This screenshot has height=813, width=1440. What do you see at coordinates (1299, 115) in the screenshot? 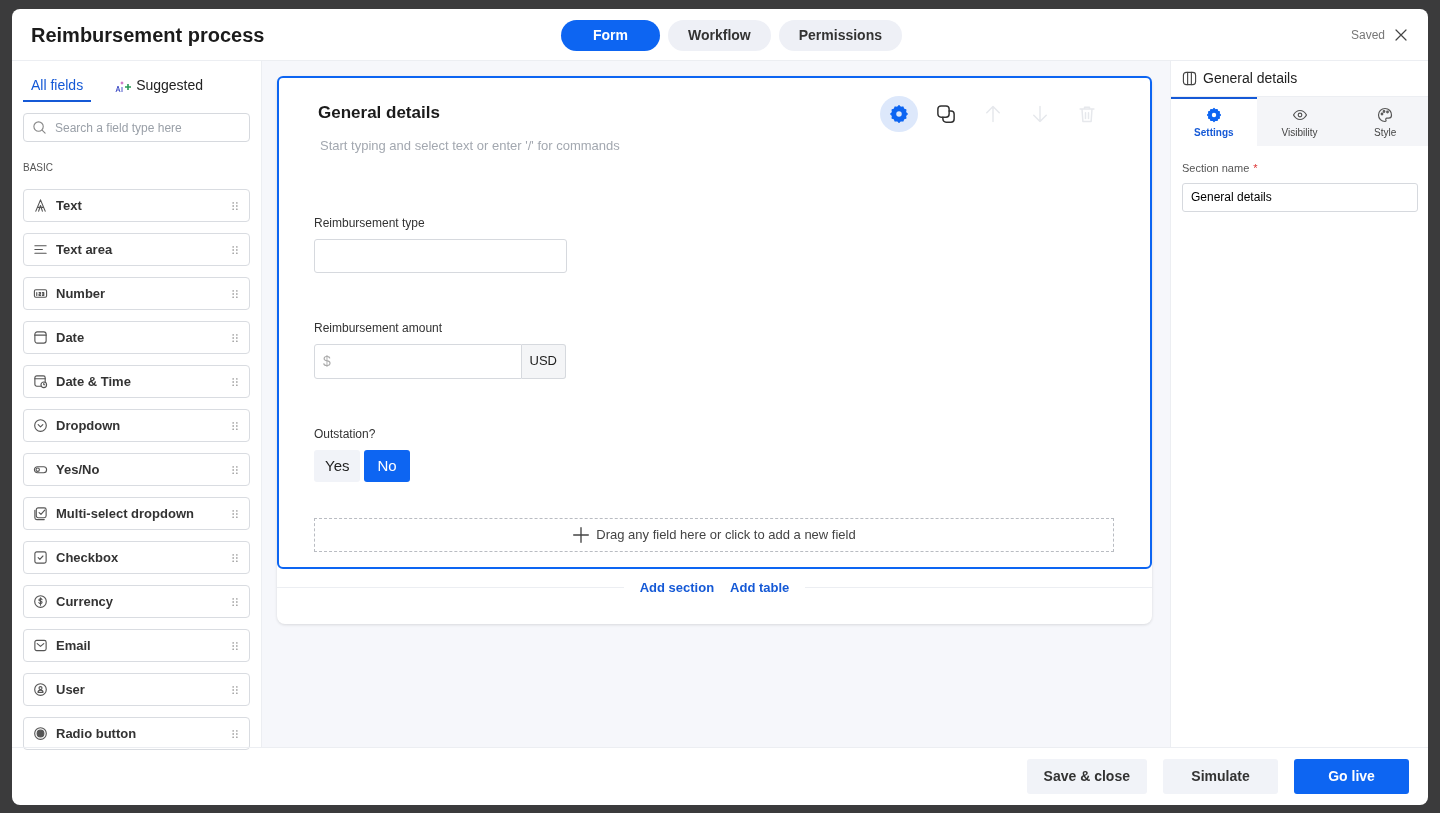
I see `eye-icon` at bounding box center [1299, 115].